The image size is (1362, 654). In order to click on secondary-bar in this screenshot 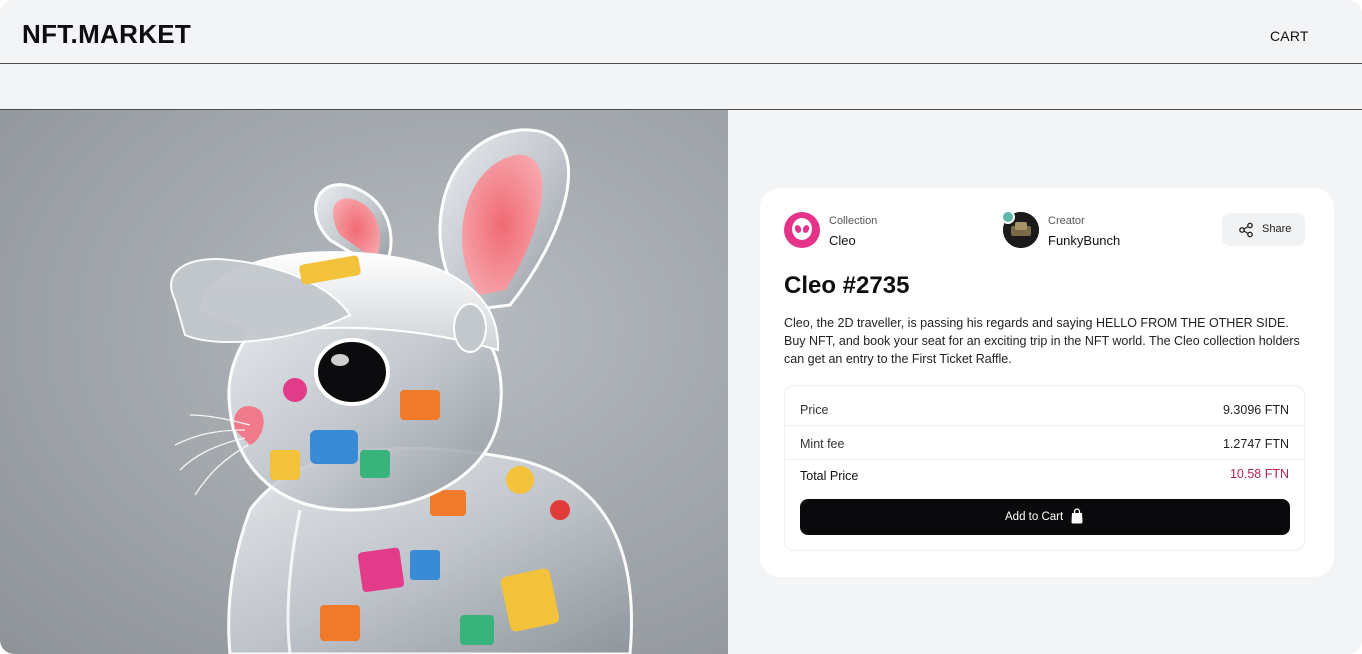, I will do `click(681, 87)`.